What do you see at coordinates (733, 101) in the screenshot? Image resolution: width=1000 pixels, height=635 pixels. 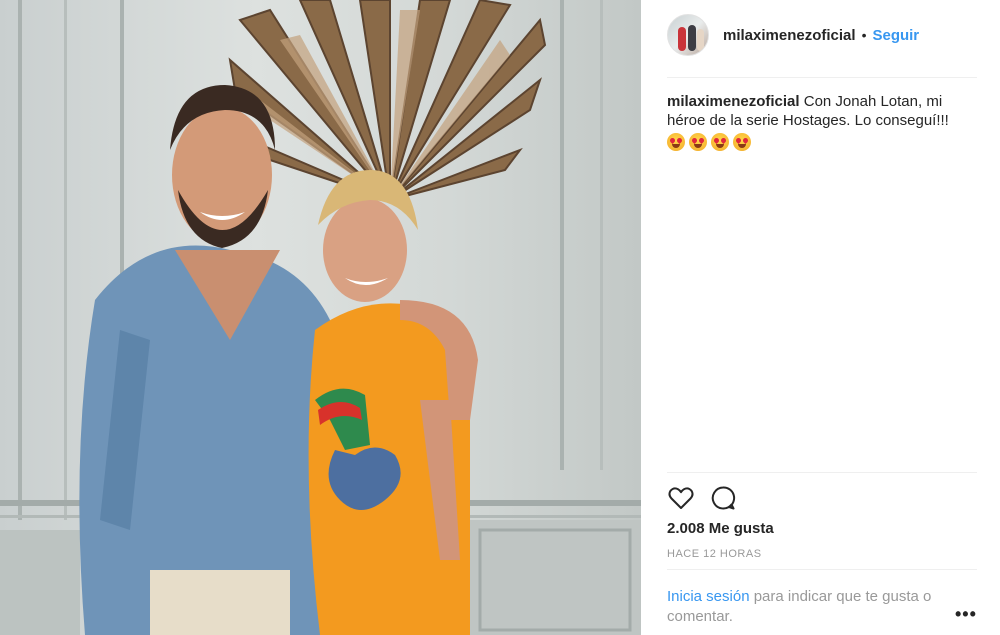 I see `caption-username: milaximenezoficial` at bounding box center [733, 101].